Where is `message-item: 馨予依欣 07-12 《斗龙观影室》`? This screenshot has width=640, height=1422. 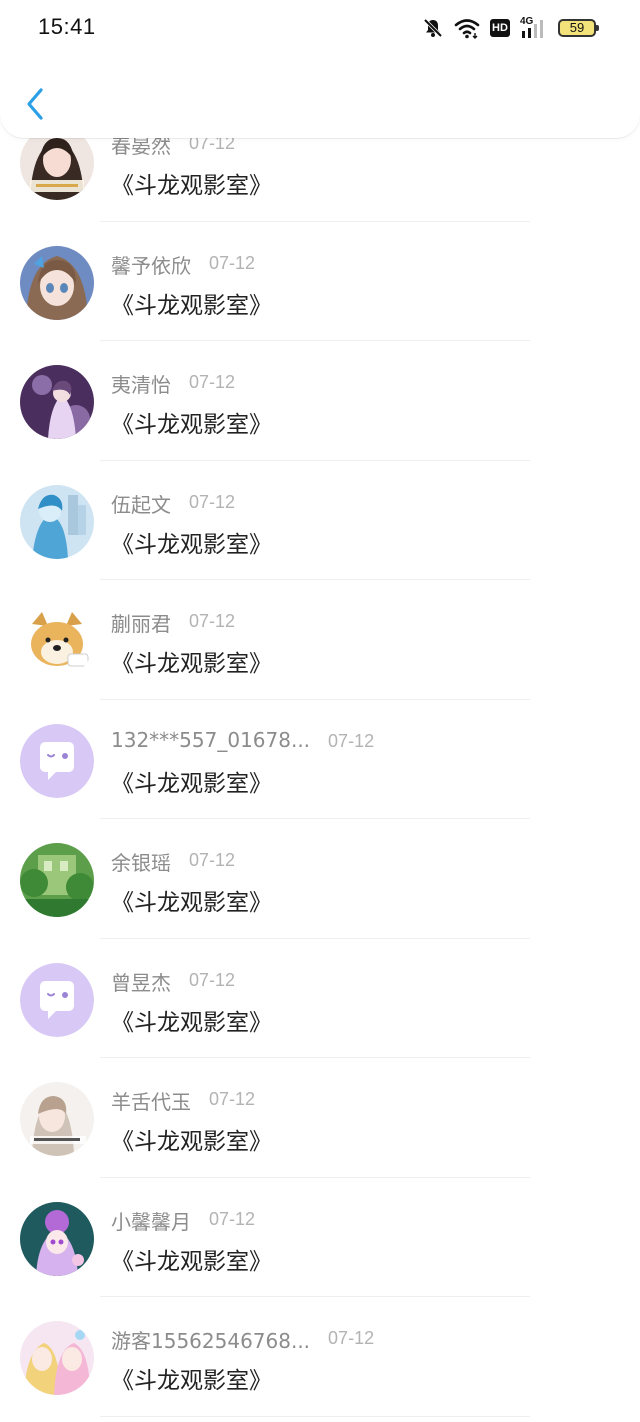
message-item: 馨予依欣 07-12 《斗龙观影室》 is located at coordinates (320, 281).